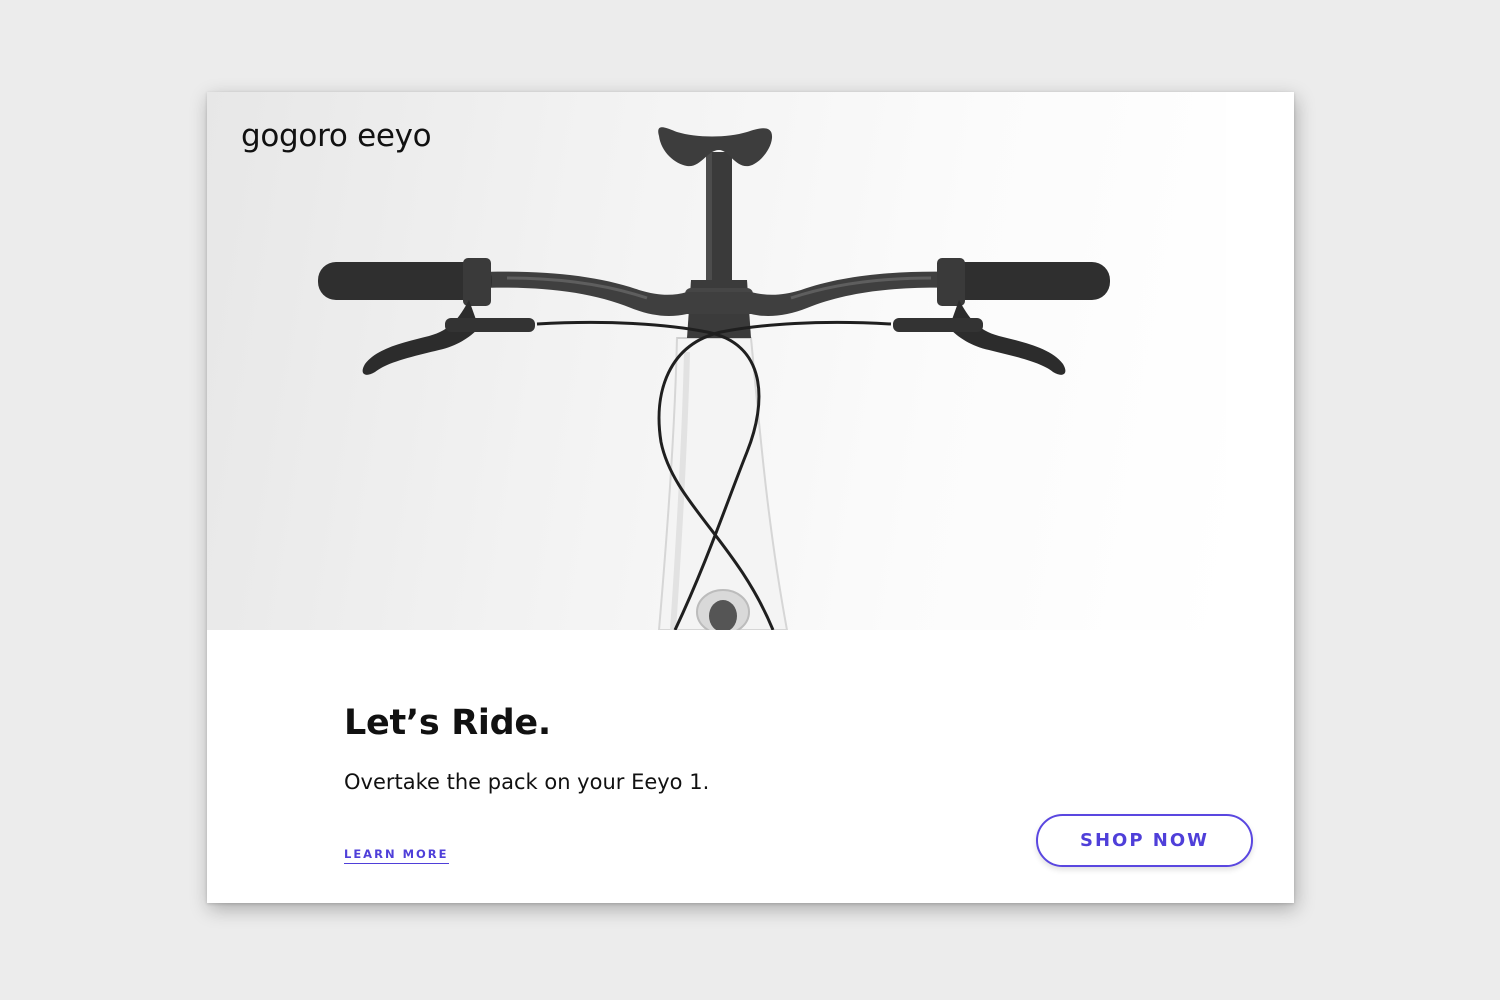 This screenshot has height=1000, width=1500. I want to click on subline: Overtake the pack on your Eeyo 1., so click(527, 782).